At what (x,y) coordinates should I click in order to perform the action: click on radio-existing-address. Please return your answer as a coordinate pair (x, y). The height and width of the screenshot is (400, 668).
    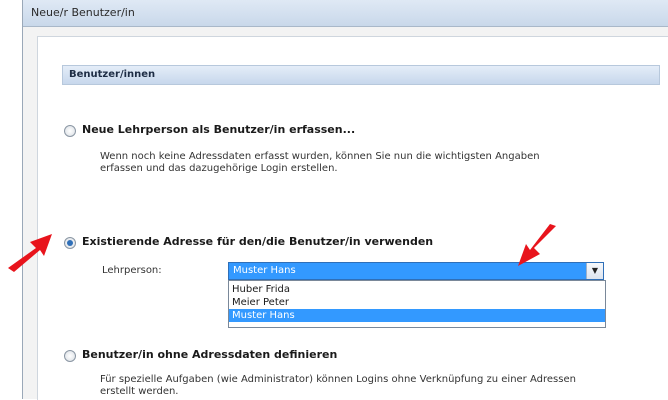
    Looking at the image, I should click on (70, 243).